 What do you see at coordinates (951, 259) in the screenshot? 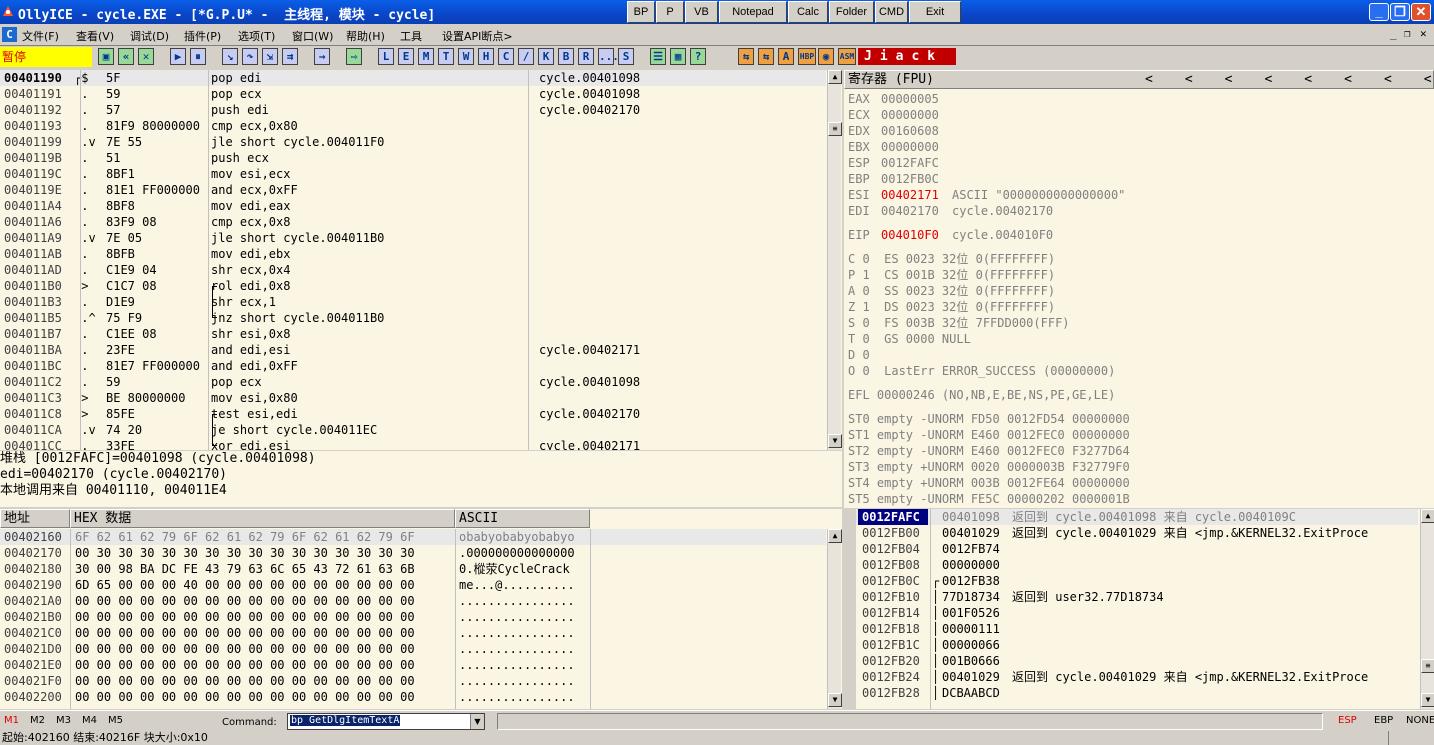
I see `flag-row: C 0 ES 0023 32位 0(FFFFFFFF)` at bounding box center [951, 259].